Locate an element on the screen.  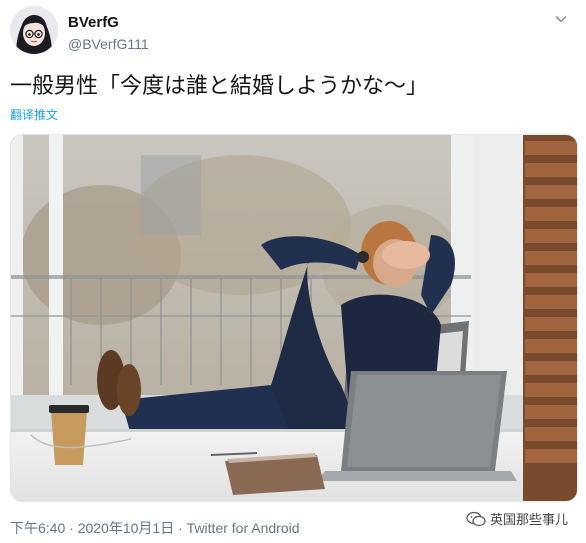
anime-avatar-icon is located at coordinates (34, 30).